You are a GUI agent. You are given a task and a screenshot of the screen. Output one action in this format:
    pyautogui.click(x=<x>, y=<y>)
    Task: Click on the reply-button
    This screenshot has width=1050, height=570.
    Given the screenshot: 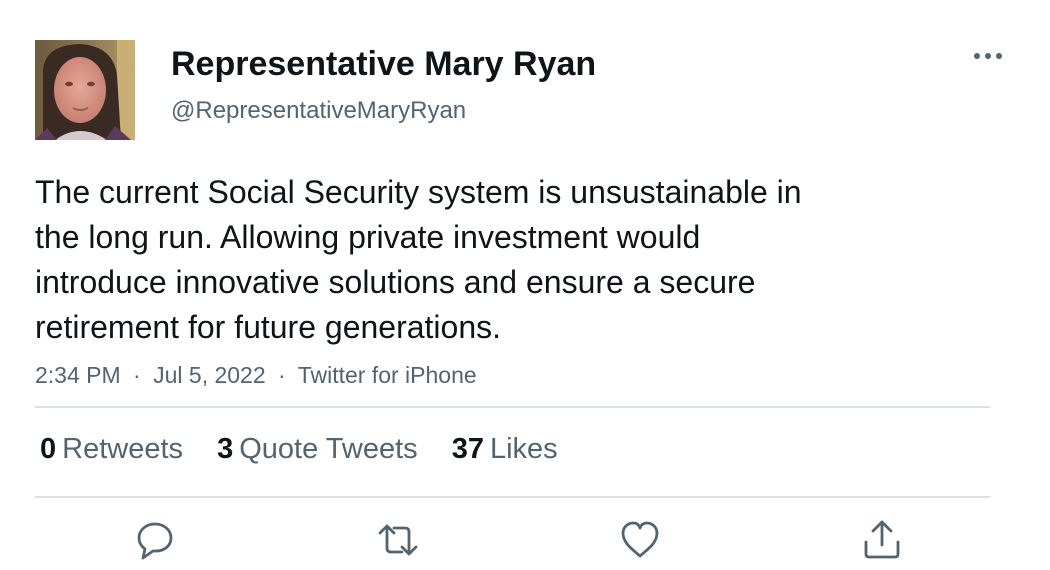 What is the action you would take?
    pyautogui.click(x=156, y=540)
    